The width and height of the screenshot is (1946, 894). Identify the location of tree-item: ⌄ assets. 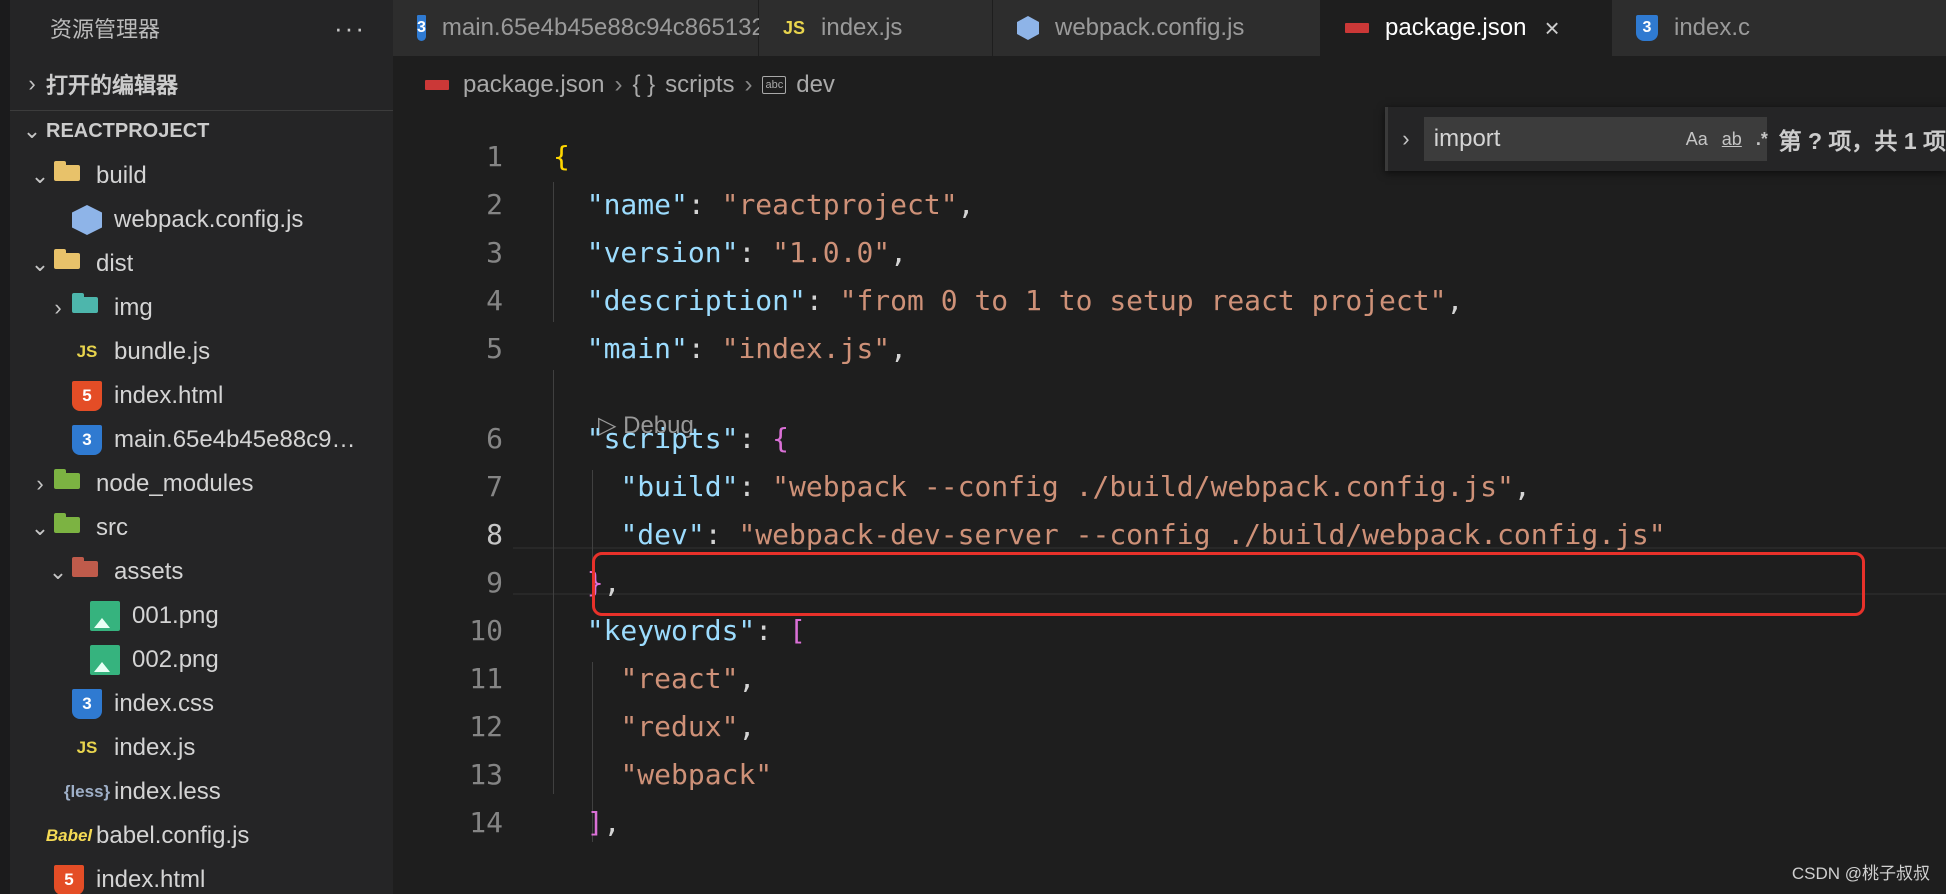
(201, 572).